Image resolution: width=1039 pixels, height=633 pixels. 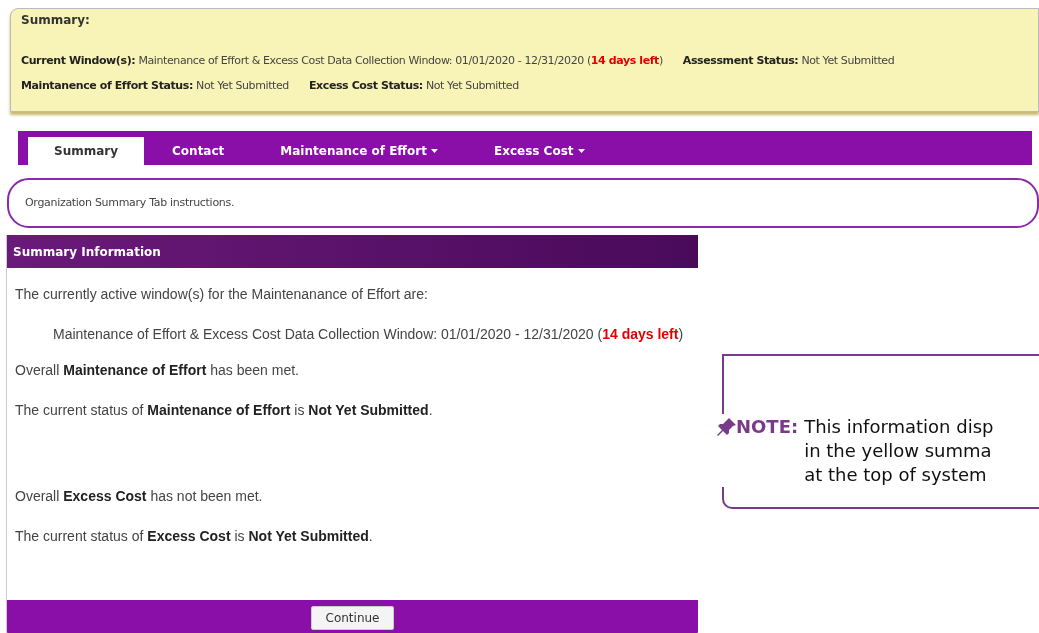 I want to click on summary-title: Summary:, so click(x=56, y=20).